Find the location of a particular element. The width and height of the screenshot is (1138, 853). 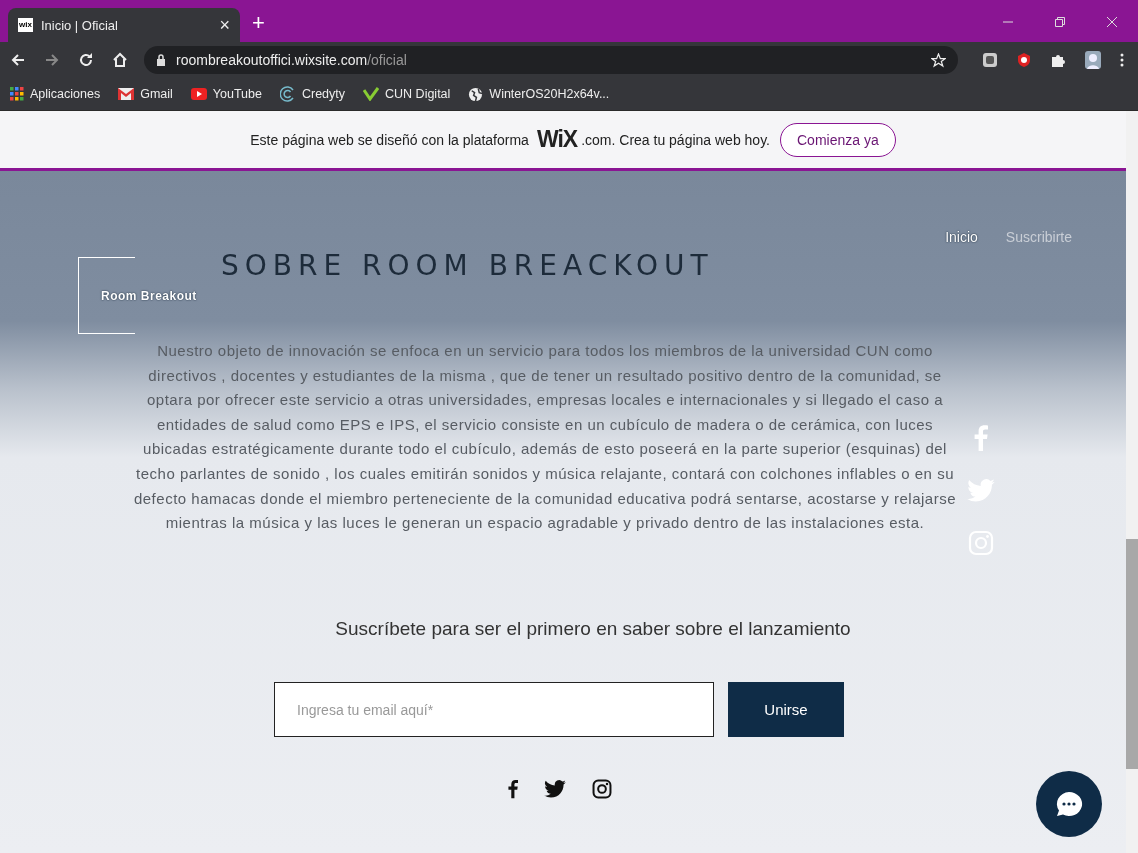

home-icon is located at coordinates (120, 60).